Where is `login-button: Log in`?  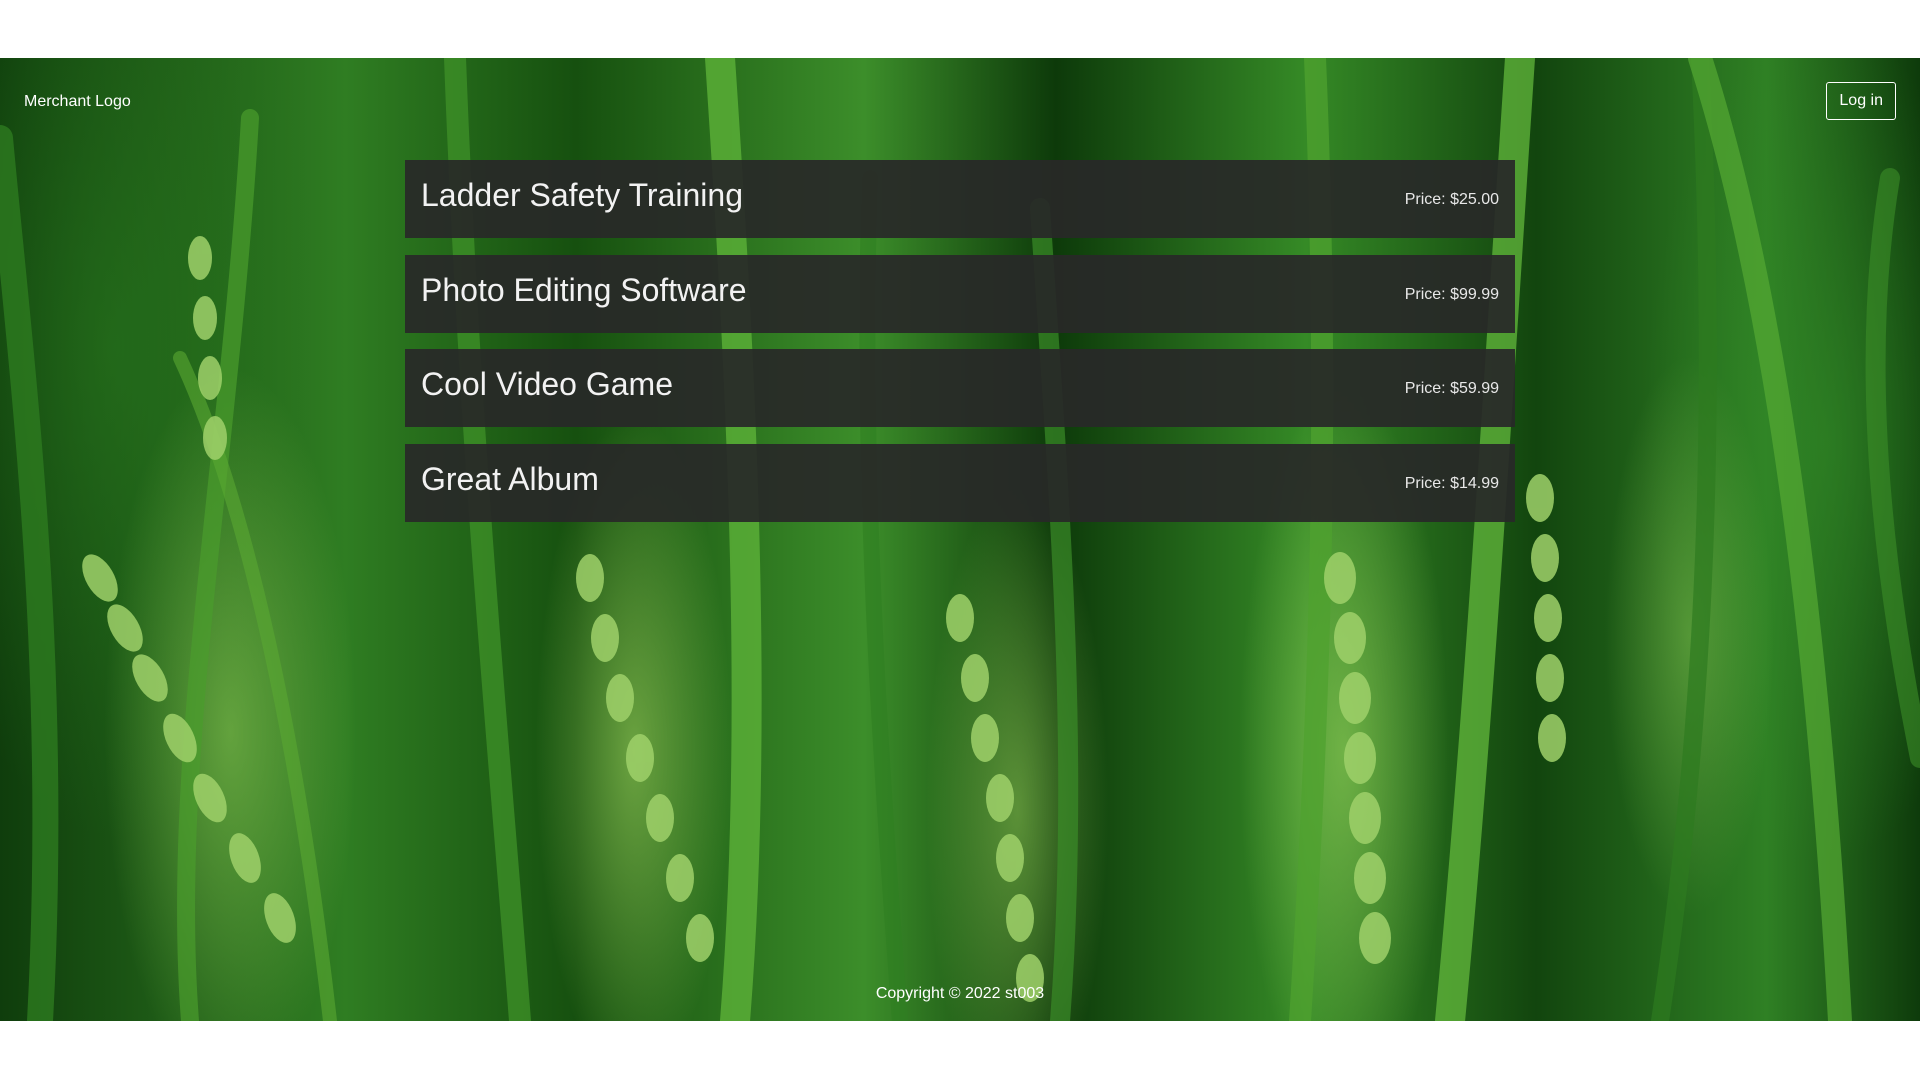
login-button: Log in is located at coordinates (1861, 101).